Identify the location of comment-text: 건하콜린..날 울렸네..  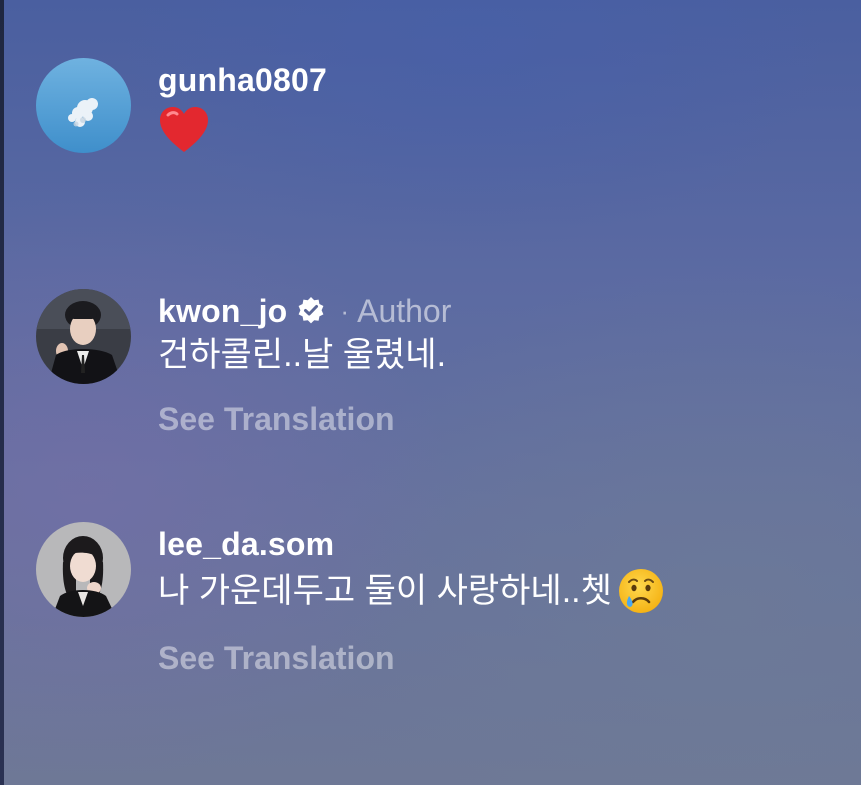
(302, 355).